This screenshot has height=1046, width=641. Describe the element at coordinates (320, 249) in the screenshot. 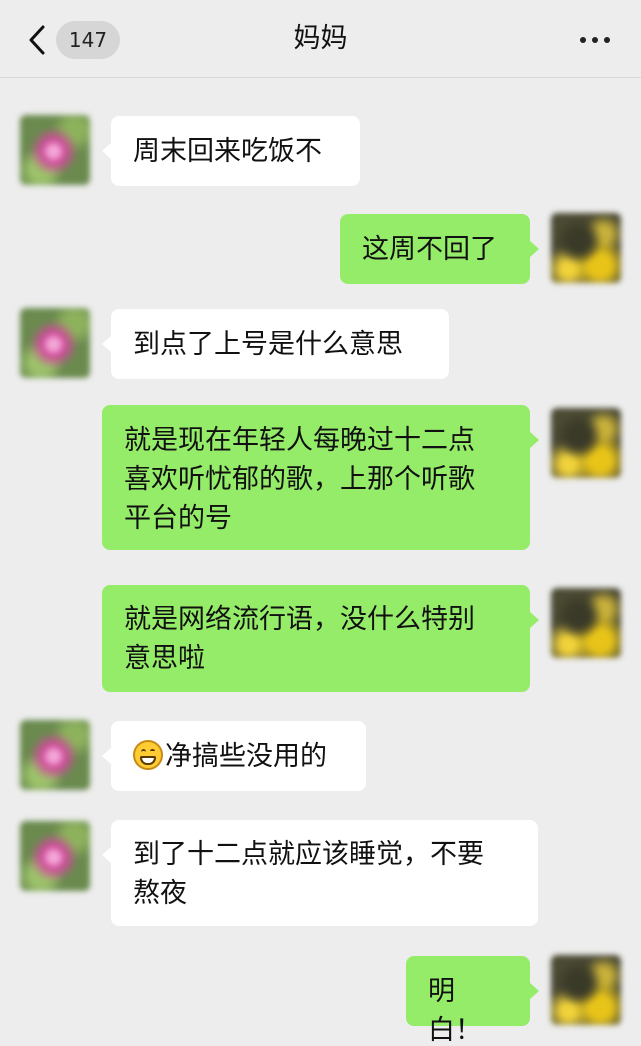

I see `message-row: 这周不回了` at that location.